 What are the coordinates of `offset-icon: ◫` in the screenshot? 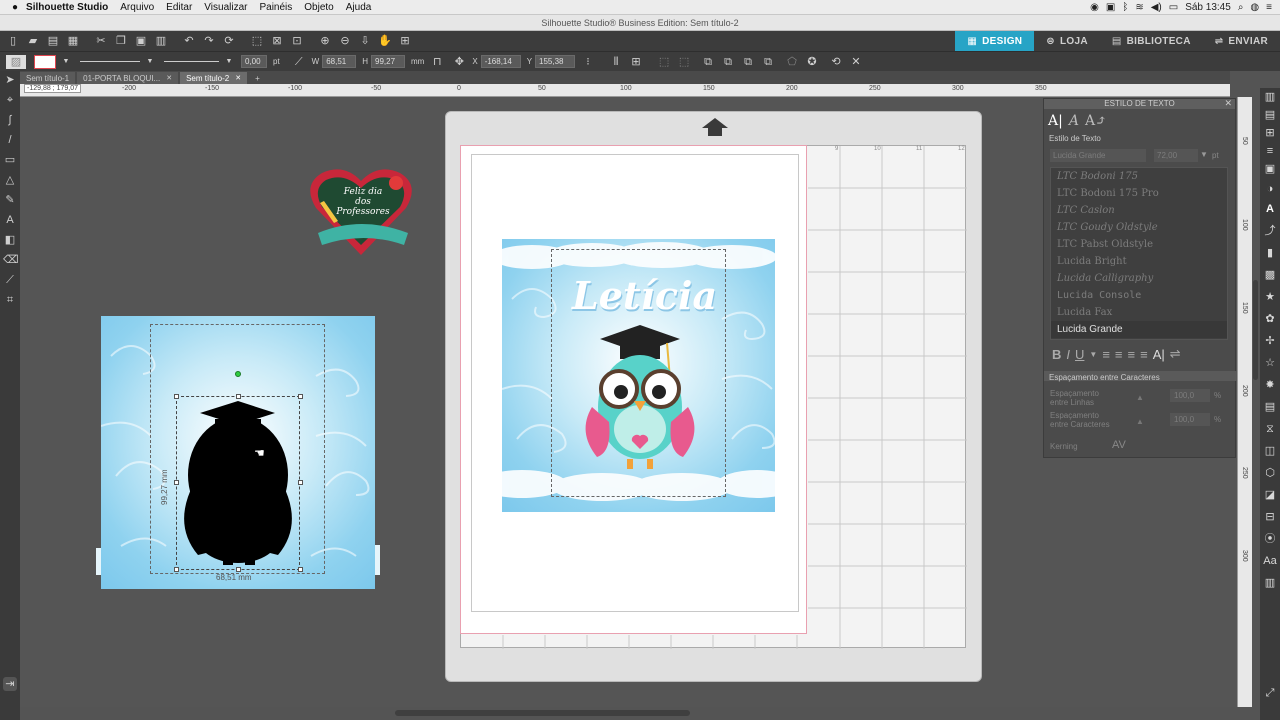 It's located at (1270, 451).